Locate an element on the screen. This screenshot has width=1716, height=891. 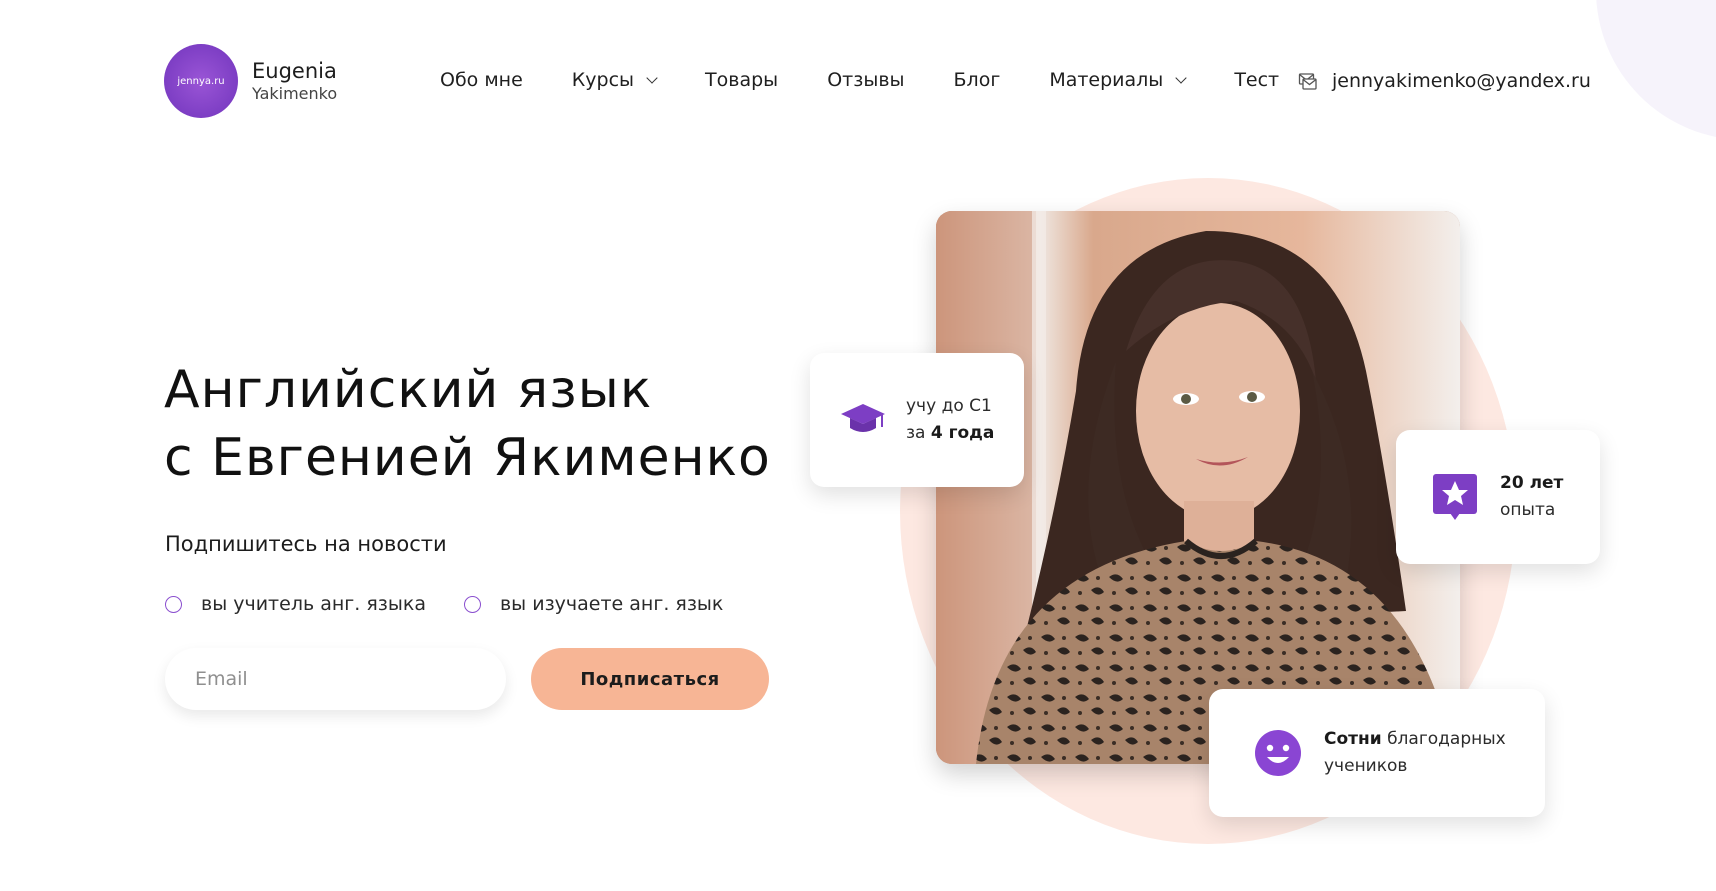
stat-card-experience-bold: 20 лет is located at coordinates (1532, 483).